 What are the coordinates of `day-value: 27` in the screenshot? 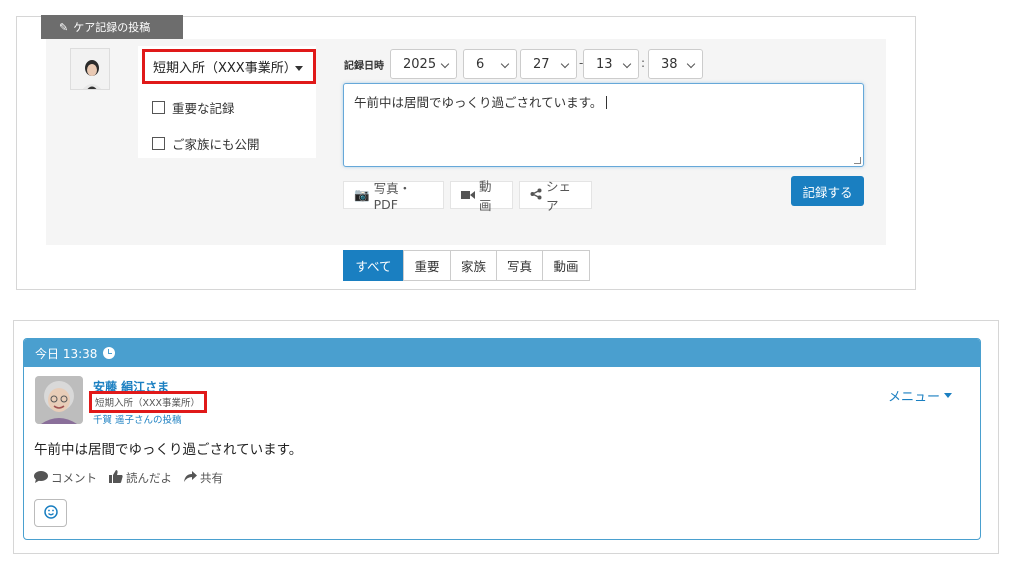 It's located at (541, 64).